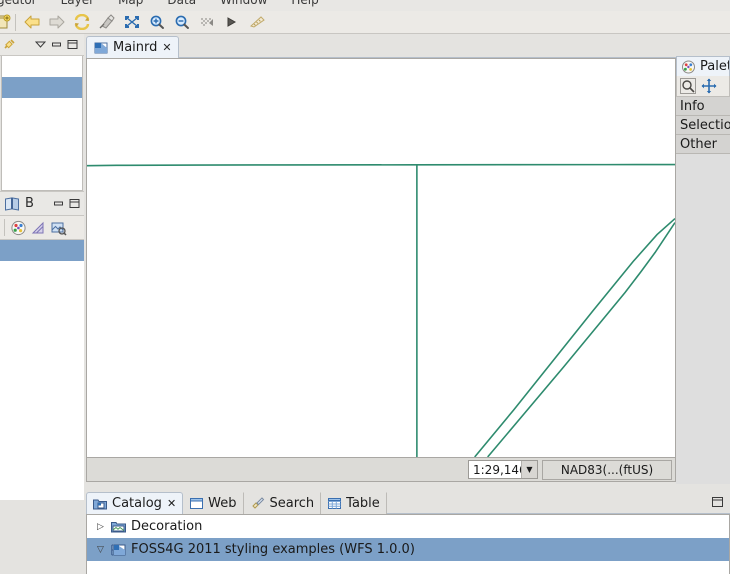 Image resolution: width=730 pixels, height=574 pixels. Describe the element at coordinates (42, 370) in the screenshot. I see `left-panel-bottom-list` at that location.